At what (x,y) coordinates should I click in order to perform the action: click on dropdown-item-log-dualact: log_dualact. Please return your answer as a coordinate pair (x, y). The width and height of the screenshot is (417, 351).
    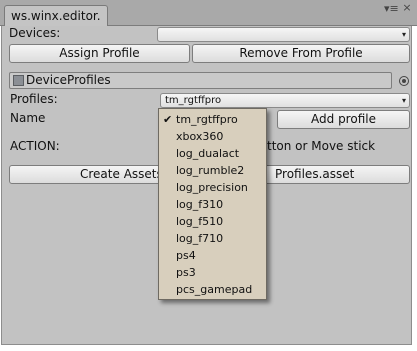
    Looking at the image, I should click on (212, 153).